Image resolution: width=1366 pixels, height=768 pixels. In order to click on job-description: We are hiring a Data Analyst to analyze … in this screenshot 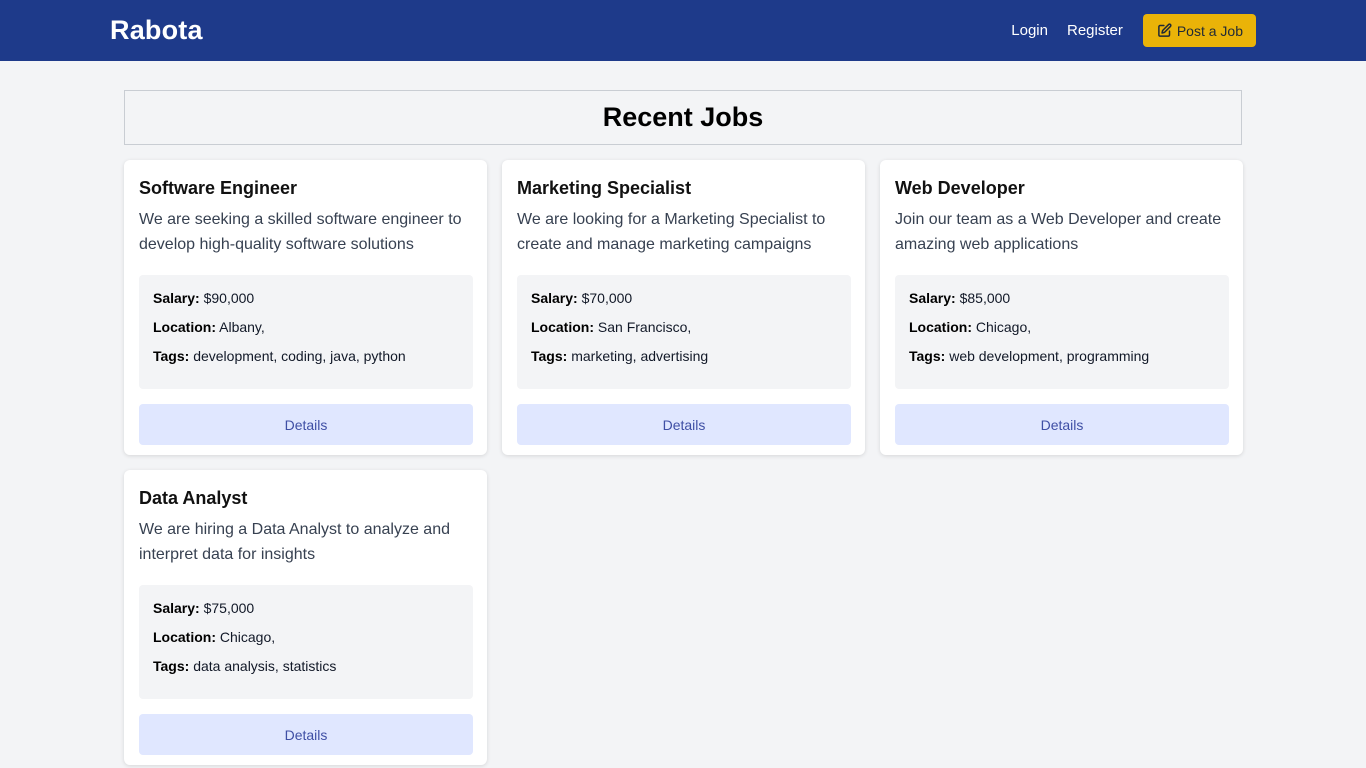, I will do `click(294, 542)`.